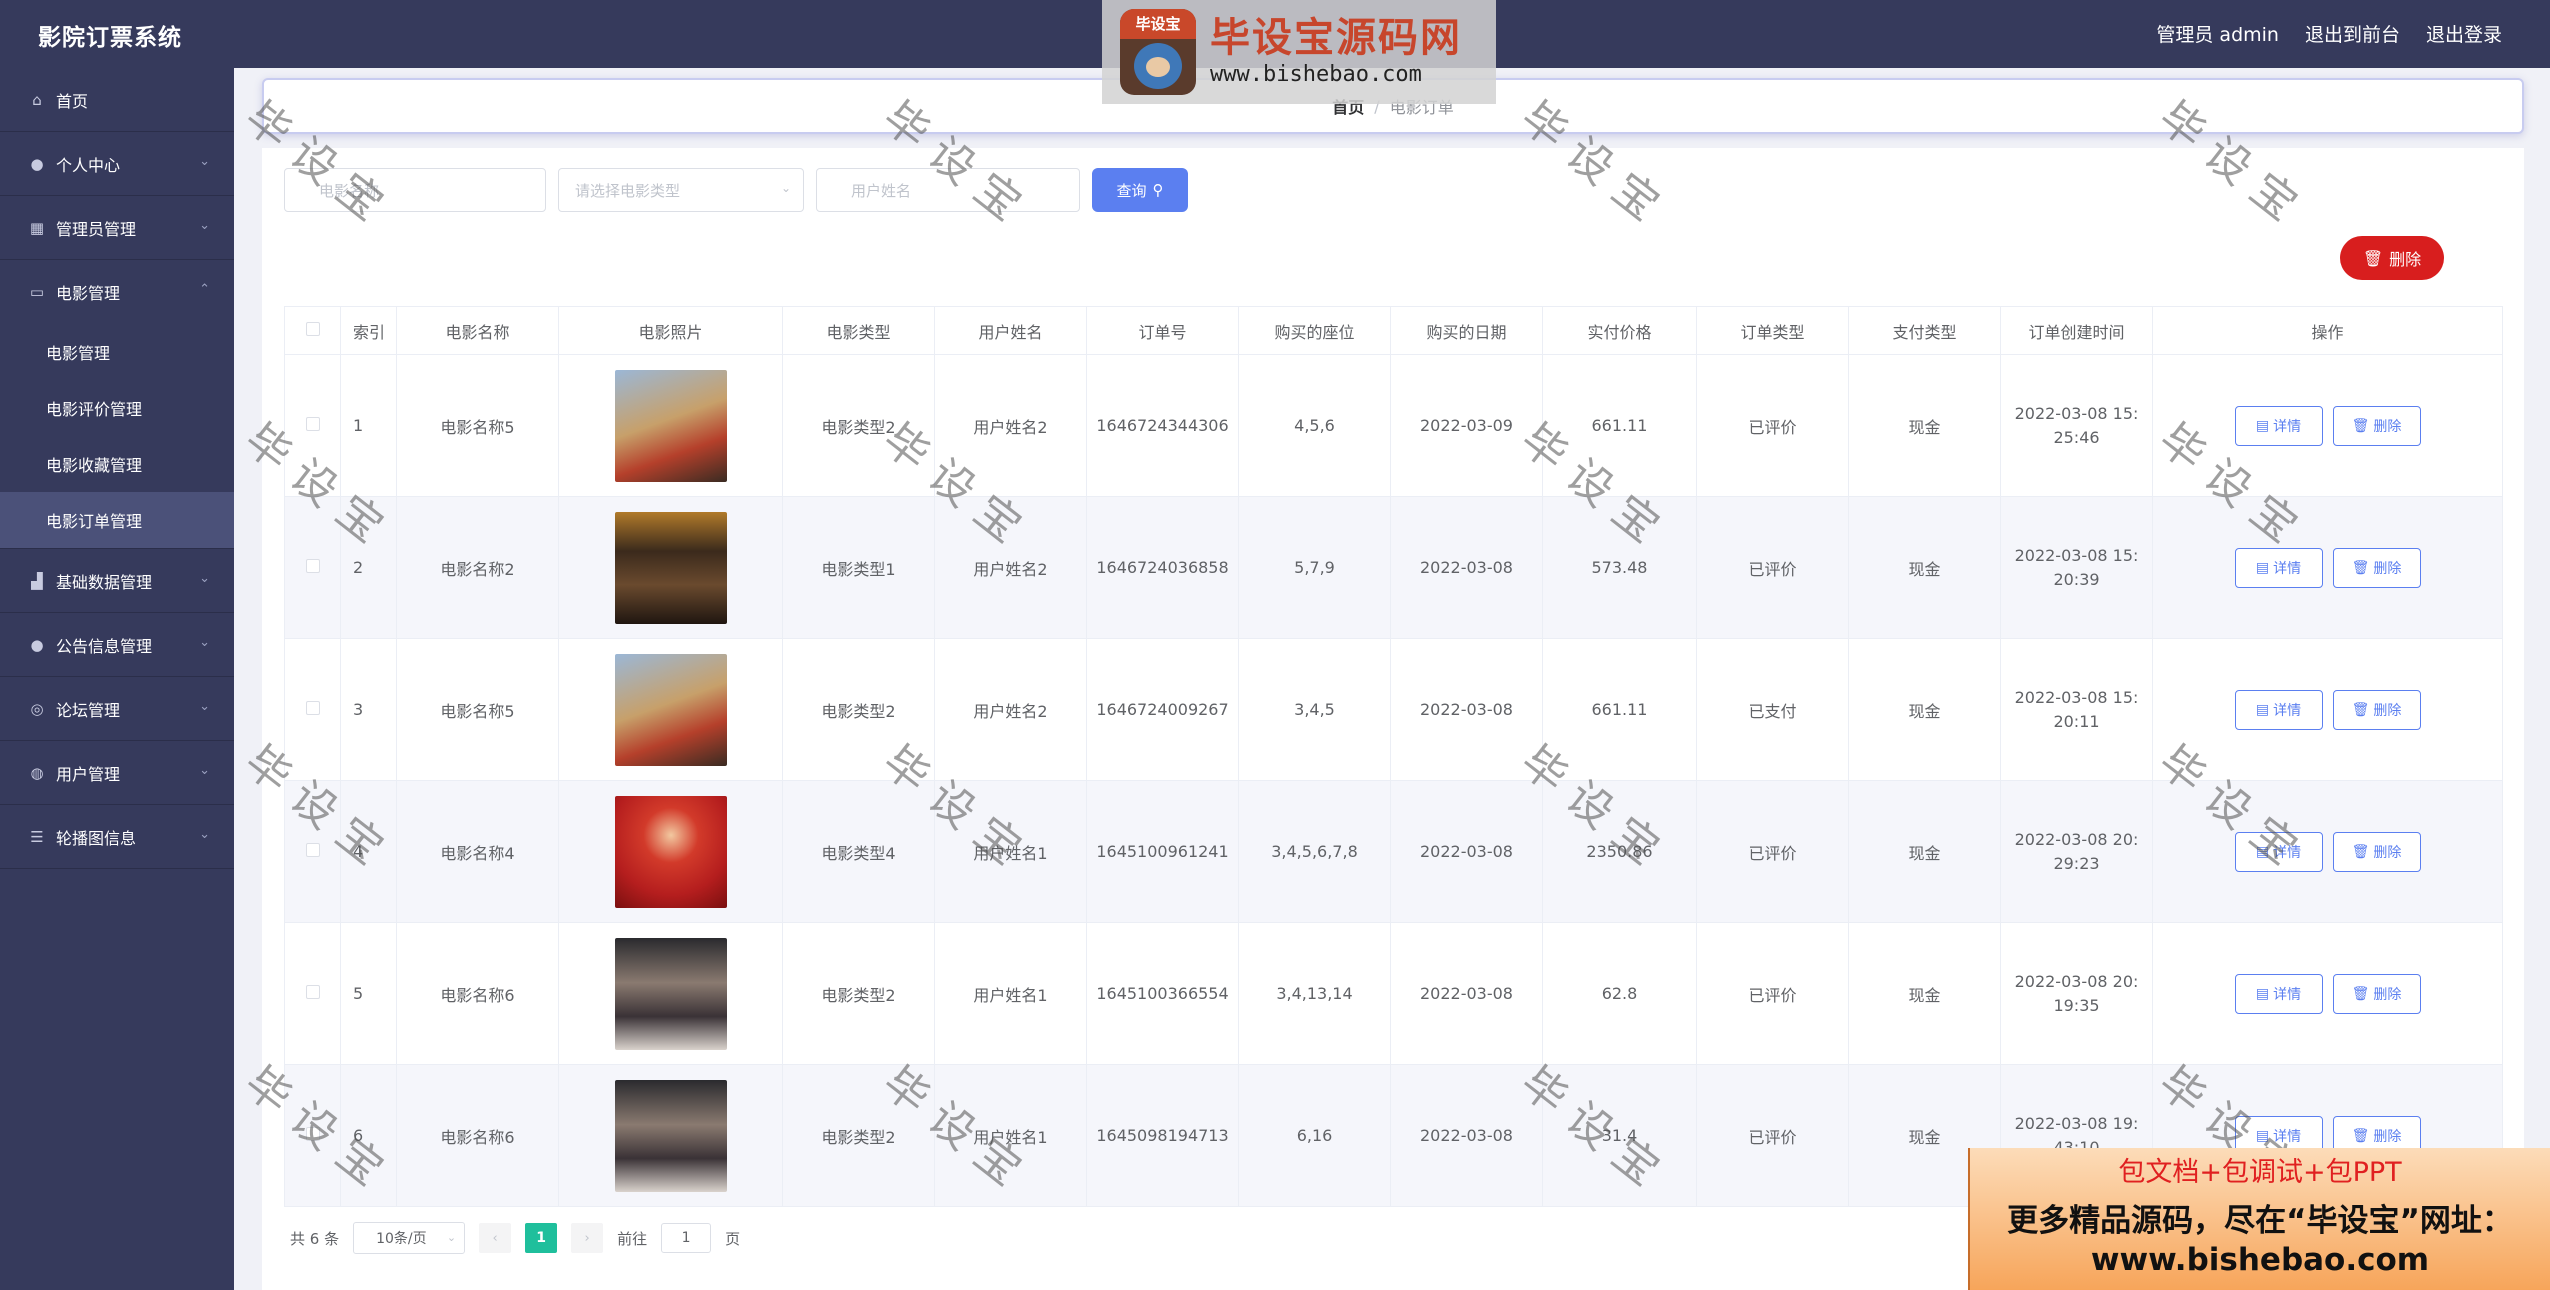 The height and width of the screenshot is (1290, 2550). I want to click on sidebar-item-label: 轮播图信息, so click(96, 838).